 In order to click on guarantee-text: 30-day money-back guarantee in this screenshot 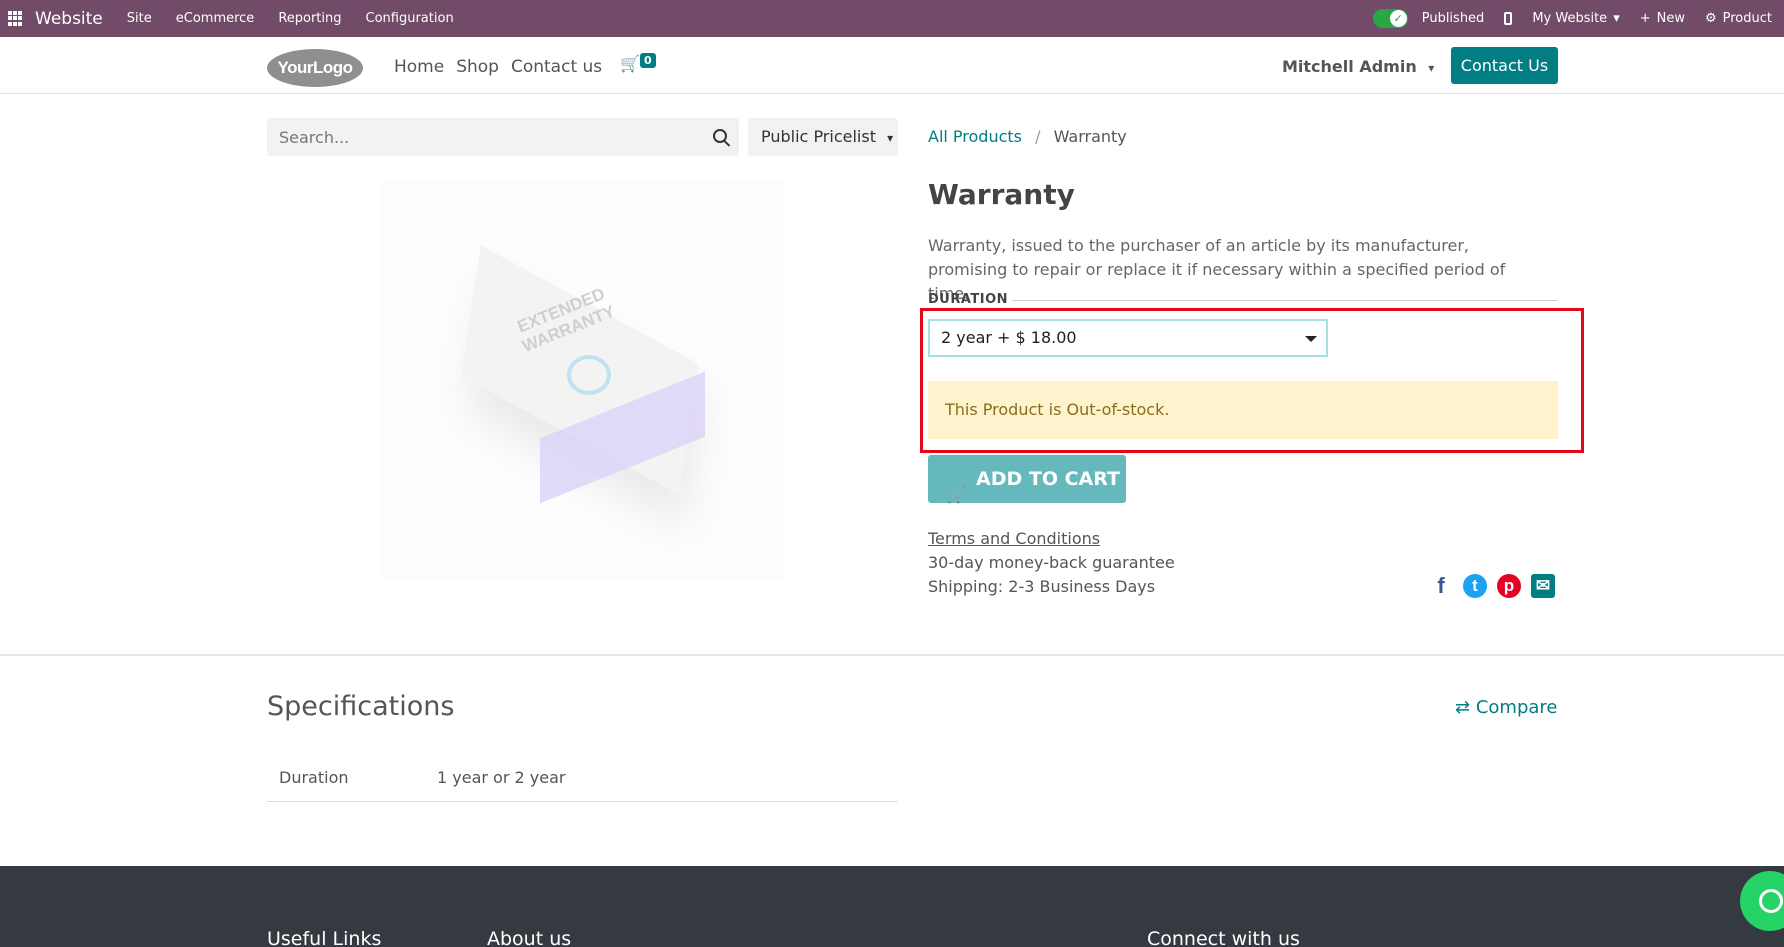, I will do `click(1051, 562)`.